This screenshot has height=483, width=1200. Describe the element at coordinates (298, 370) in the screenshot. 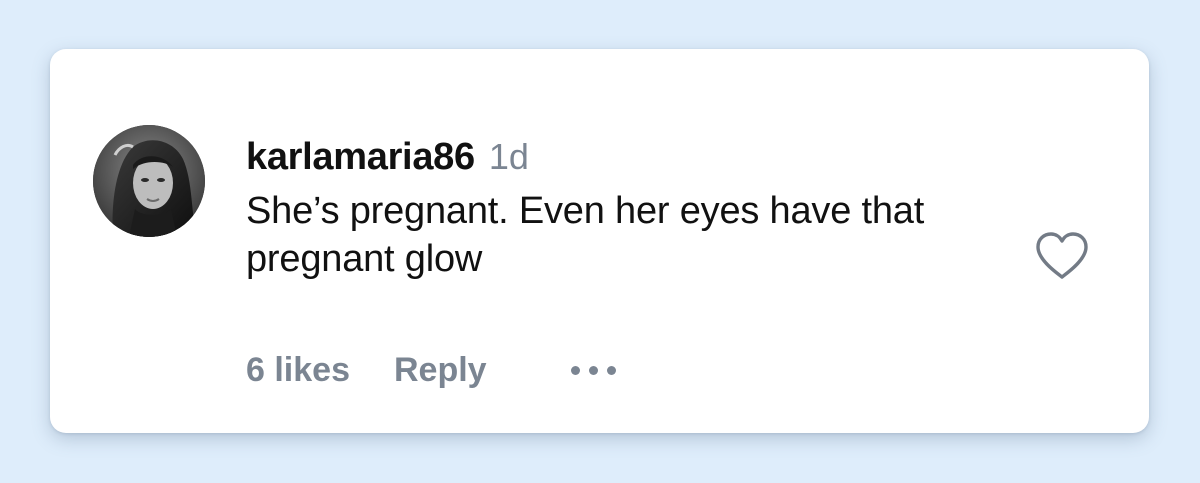

I see `likes-count-button: 6 likes` at that location.